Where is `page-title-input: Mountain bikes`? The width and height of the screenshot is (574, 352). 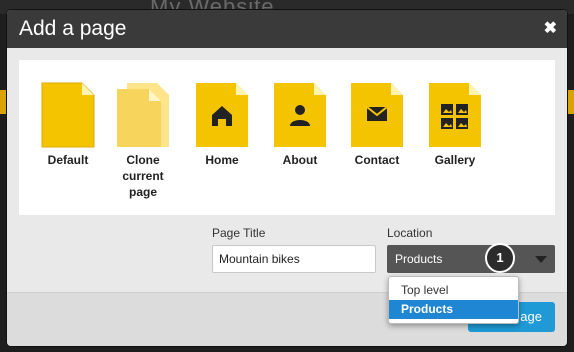 page-title-input: Mountain bikes is located at coordinates (294, 259).